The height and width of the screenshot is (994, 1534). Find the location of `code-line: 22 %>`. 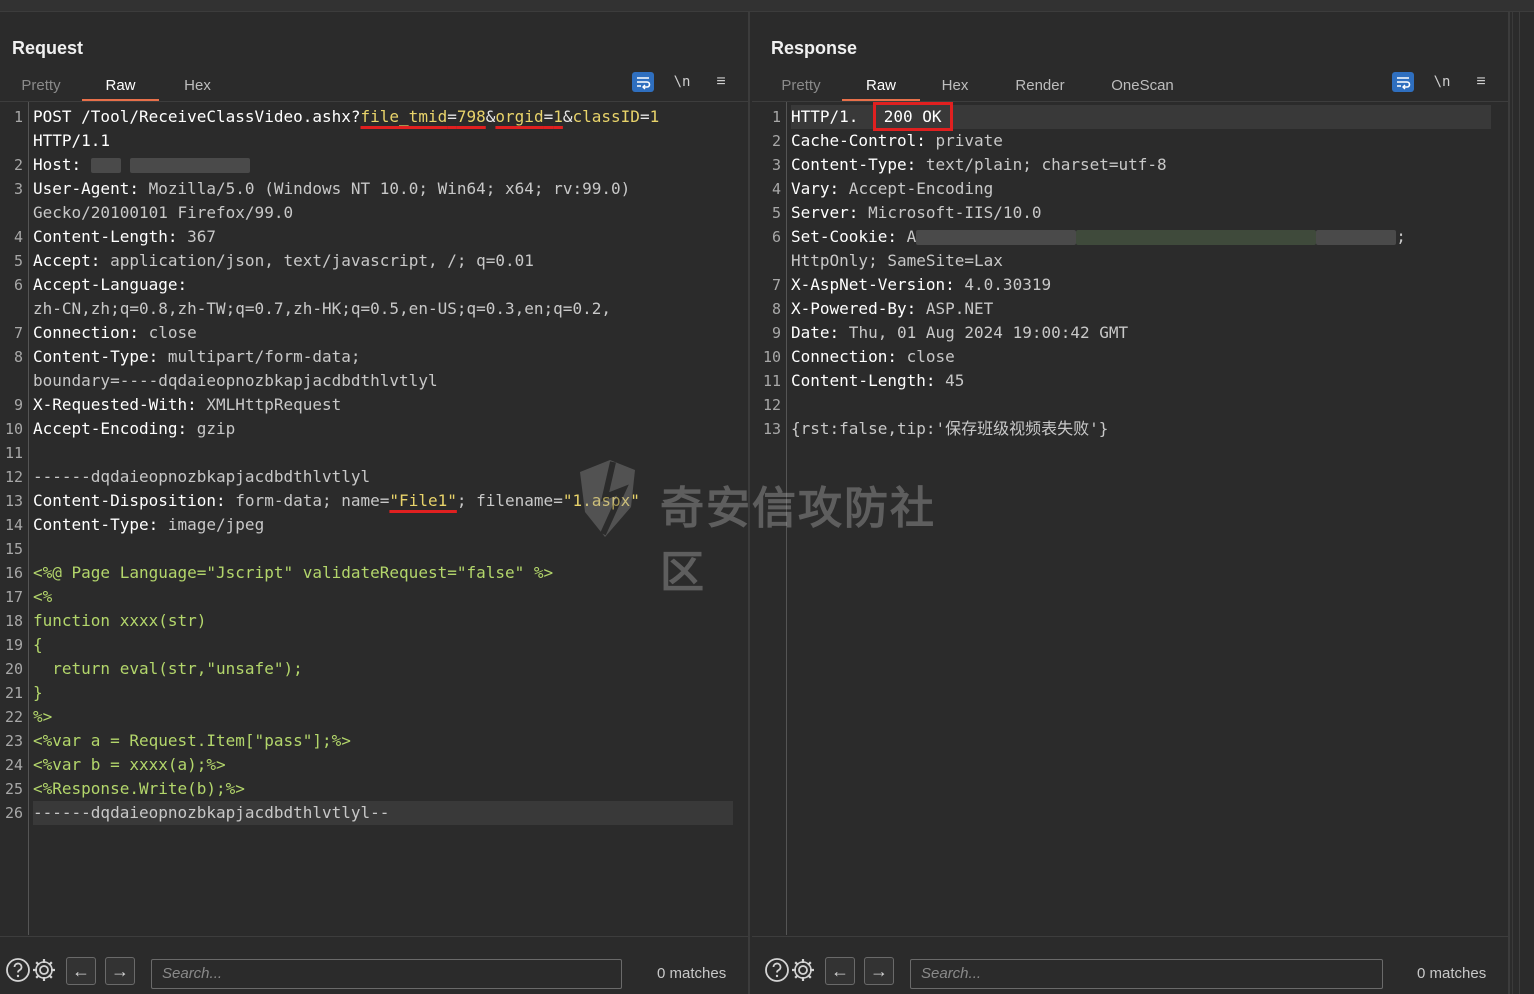

code-line: 22 %> is located at coordinates (28, 716).